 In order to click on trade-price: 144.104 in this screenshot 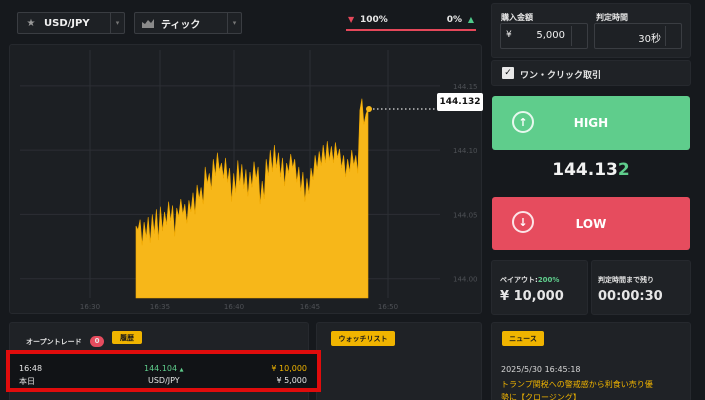, I will do `click(161, 368)`.